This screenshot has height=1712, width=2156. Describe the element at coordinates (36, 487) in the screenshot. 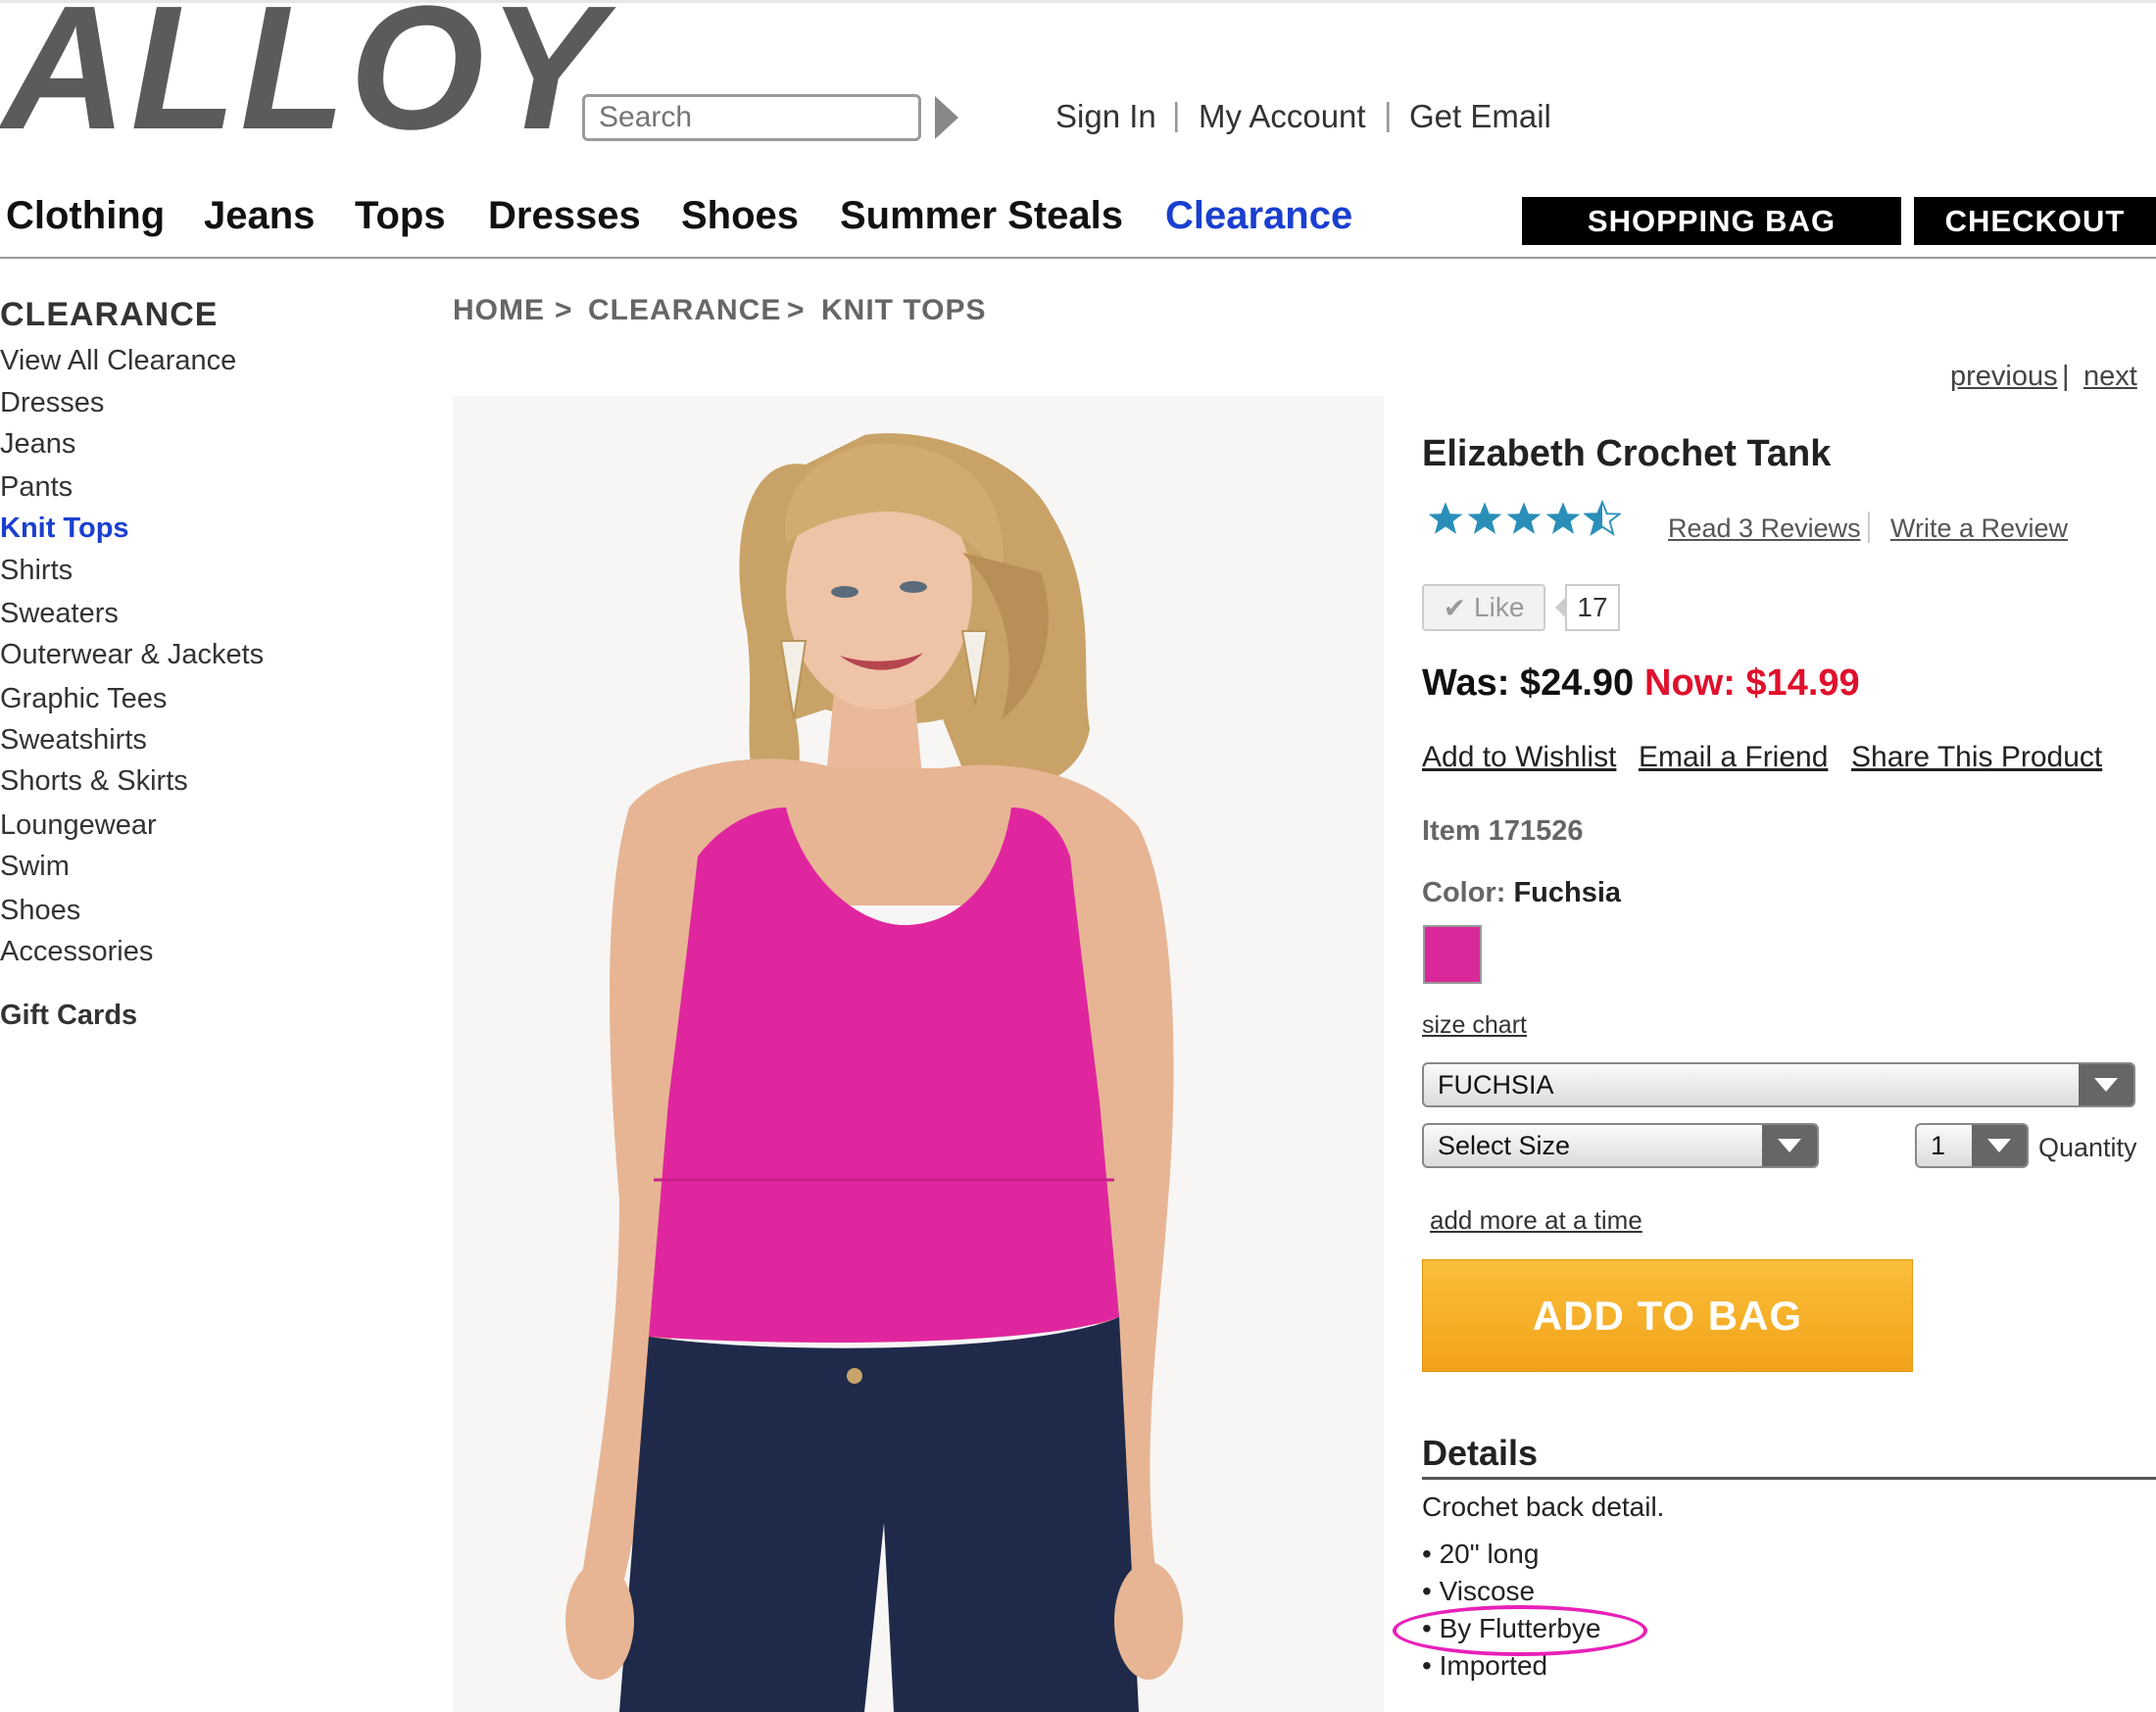

I see `sidebar-item-pants: Pants` at that location.